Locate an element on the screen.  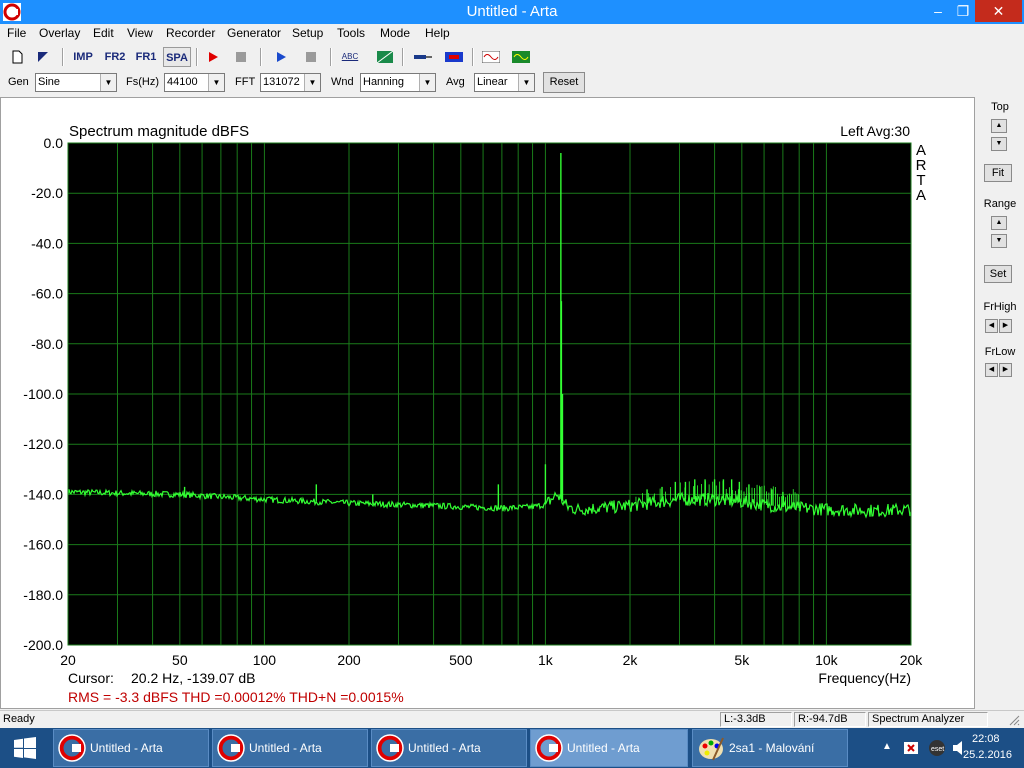
fit-button: Fit is located at coordinates (998, 173).